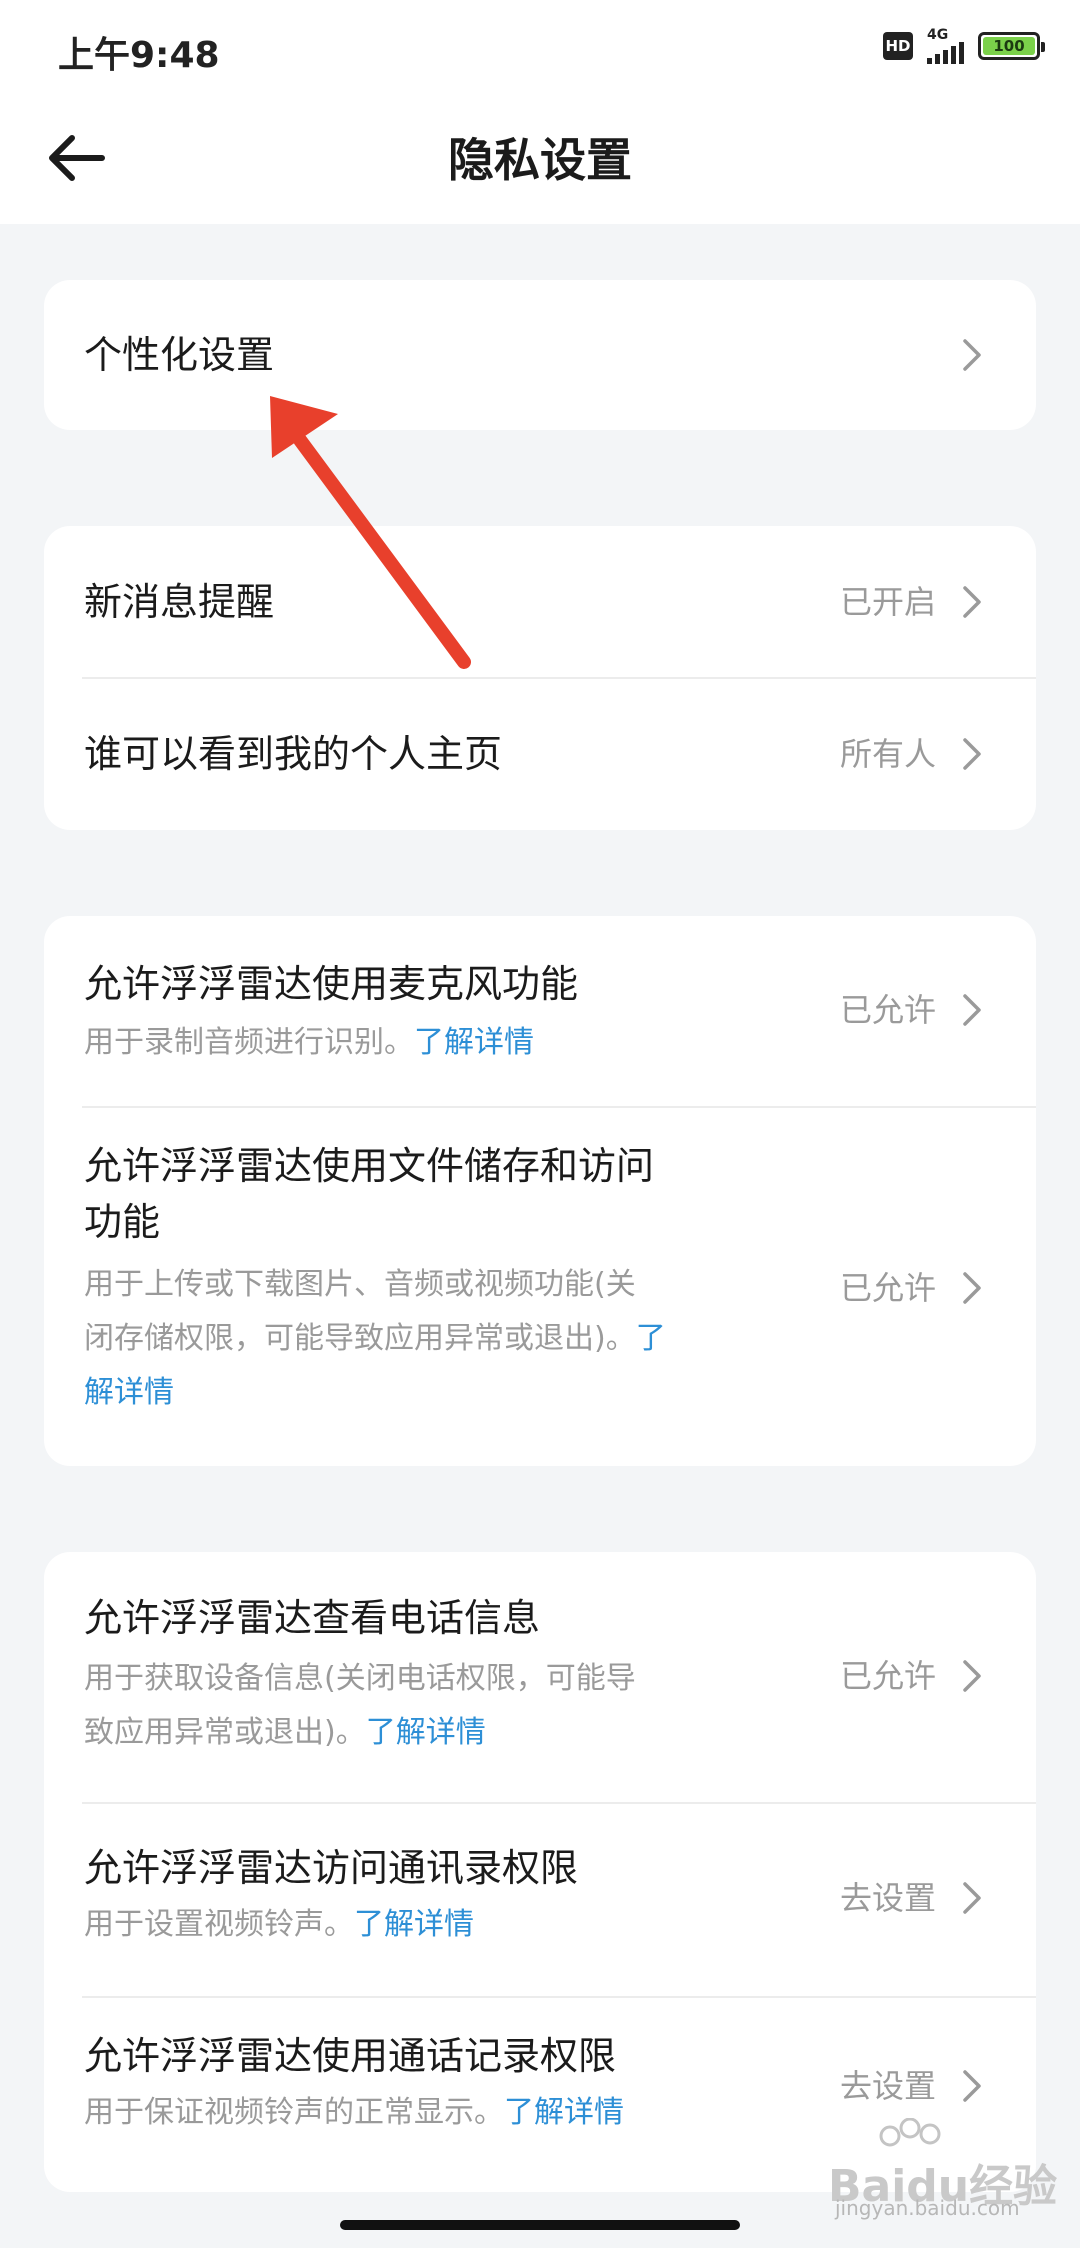 This screenshot has width=1080, height=2248. I want to click on row-value: 所有人, so click(887, 754).